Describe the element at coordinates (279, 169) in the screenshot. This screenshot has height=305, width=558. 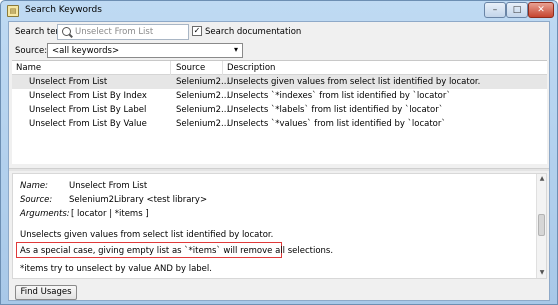
I see `pane-splitter` at that location.